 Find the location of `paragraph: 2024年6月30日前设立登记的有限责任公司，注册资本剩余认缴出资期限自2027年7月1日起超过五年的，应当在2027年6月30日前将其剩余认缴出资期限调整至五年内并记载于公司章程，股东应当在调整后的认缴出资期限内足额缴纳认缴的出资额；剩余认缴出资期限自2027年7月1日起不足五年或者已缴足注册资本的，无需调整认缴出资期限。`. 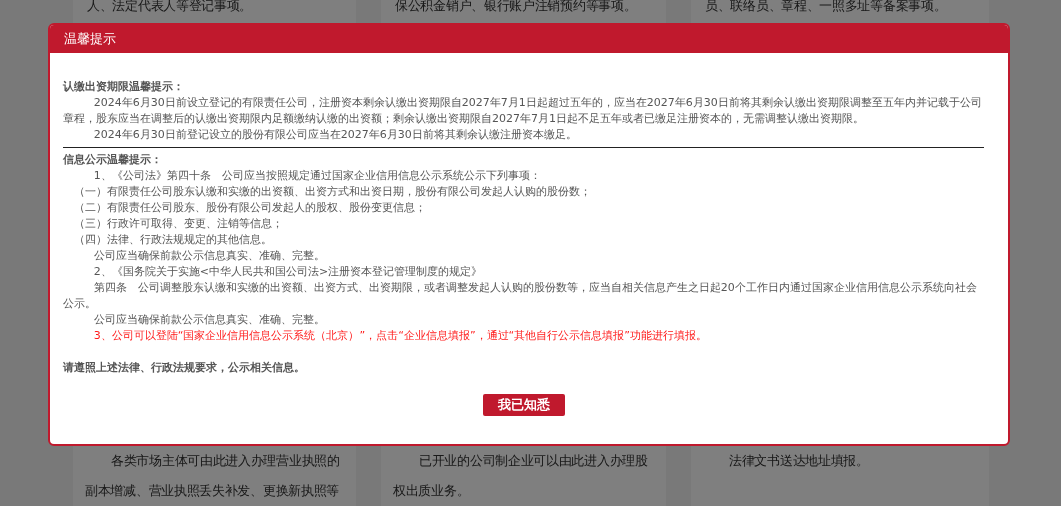

paragraph: 2024年6月30日前设立登记的有限责任公司，注册资本剩余认缴出资期限自2027年7月1日起超过五年的，应当在2027年6月30日前将其剩余认缴出资期限调整至五年内并记载于公司章程，股东应当在调整后的认缴出资期限内足额缴纳认缴的出资额；剩余认缴出资期限自2027年7月1日起不足五年或者已缴足注册资本的，无需调整认缴出资期限。 is located at coordinates (523, 111).